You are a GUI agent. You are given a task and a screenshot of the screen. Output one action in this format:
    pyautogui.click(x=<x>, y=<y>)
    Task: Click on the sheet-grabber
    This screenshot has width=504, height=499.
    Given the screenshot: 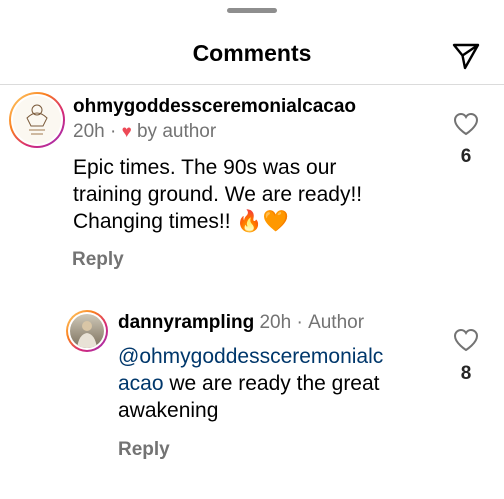 What is the action you would take?
    pyautogui.click(x=252, y=10)
    